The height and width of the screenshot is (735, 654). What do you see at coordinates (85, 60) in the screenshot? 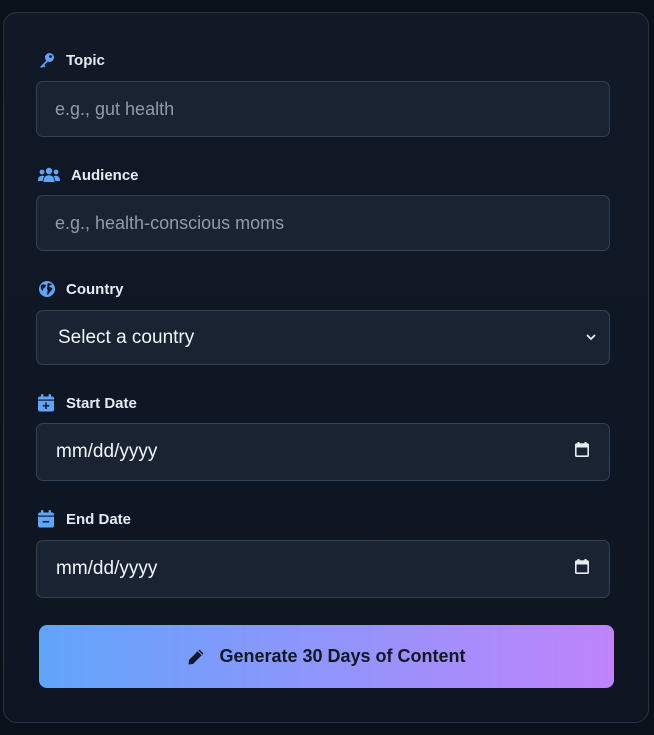
I see `topic-label: Topic` at bounding box center [85, 60].